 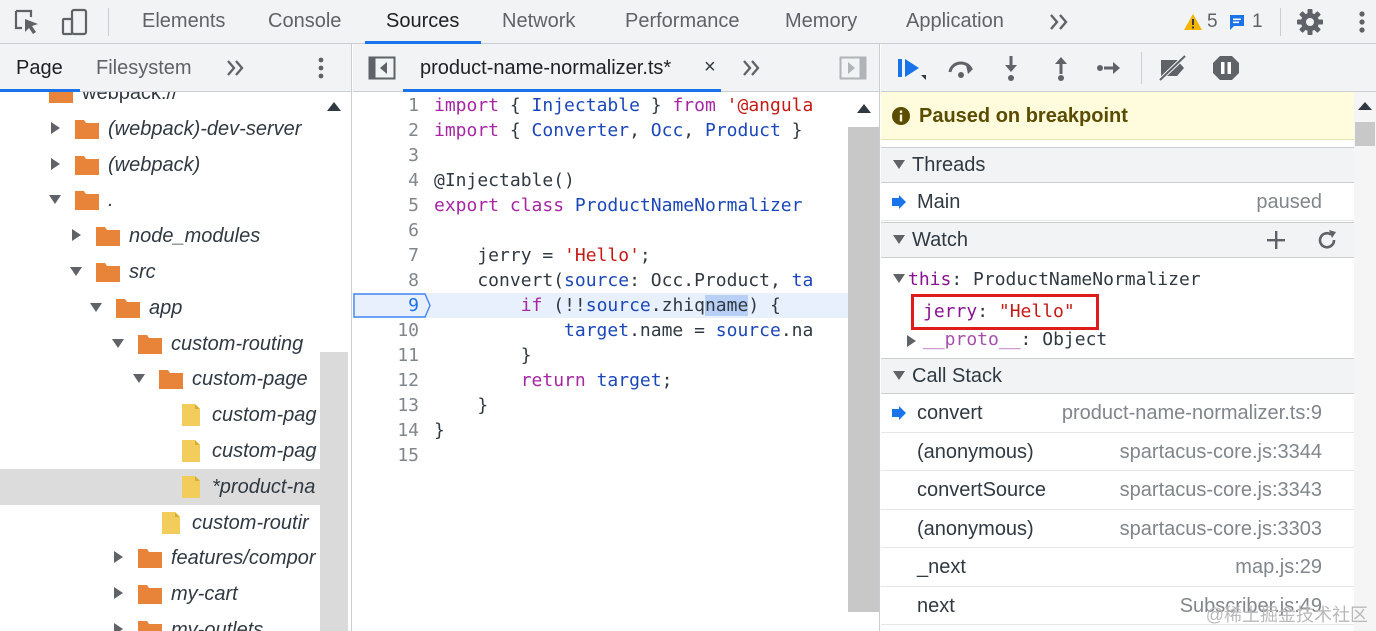 What do you see at coordinates (1245, 22) in the screenshot?
I see `messages-badge: 1` at bounding box center [1245, 22].